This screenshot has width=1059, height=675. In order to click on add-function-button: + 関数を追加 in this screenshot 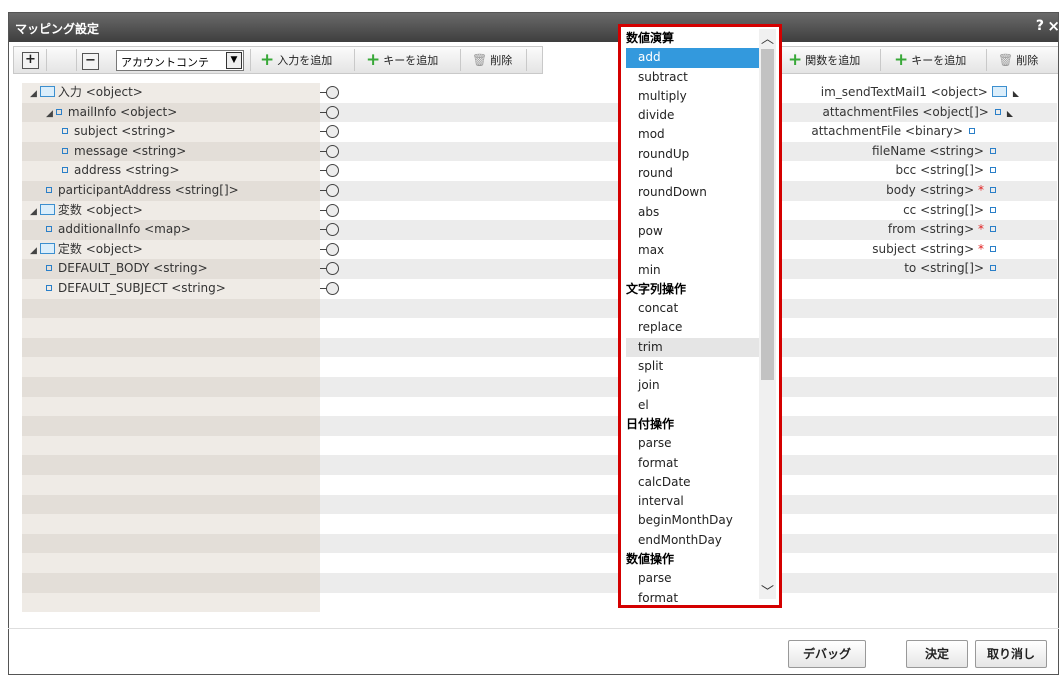, I will do `click(824, 60)`.